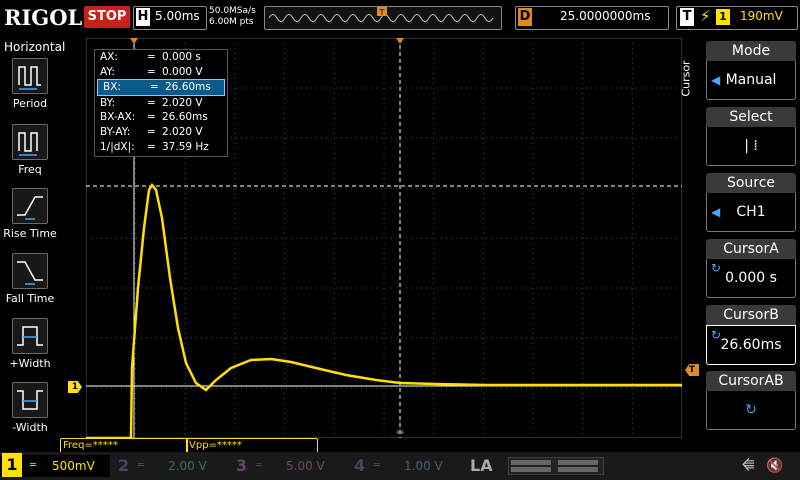 The image size is (800, 480). I want to click on menu-source: Source ◀ CH1, so click(751, 204).